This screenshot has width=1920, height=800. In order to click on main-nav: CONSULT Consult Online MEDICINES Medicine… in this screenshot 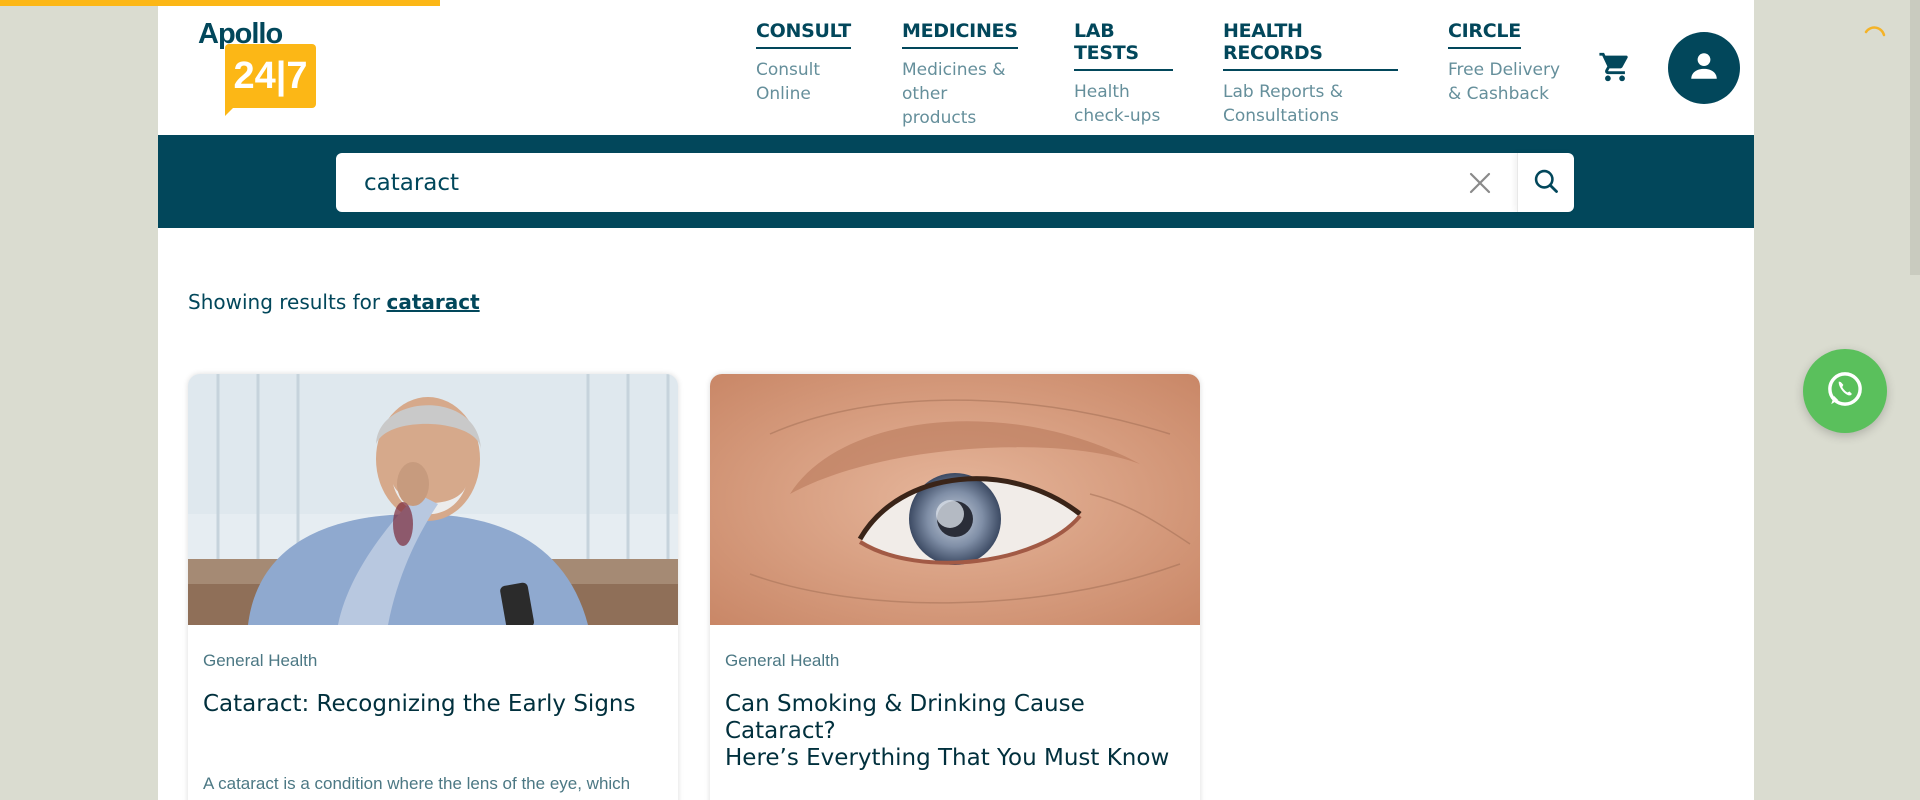, I will do `click(1159, 75)`.